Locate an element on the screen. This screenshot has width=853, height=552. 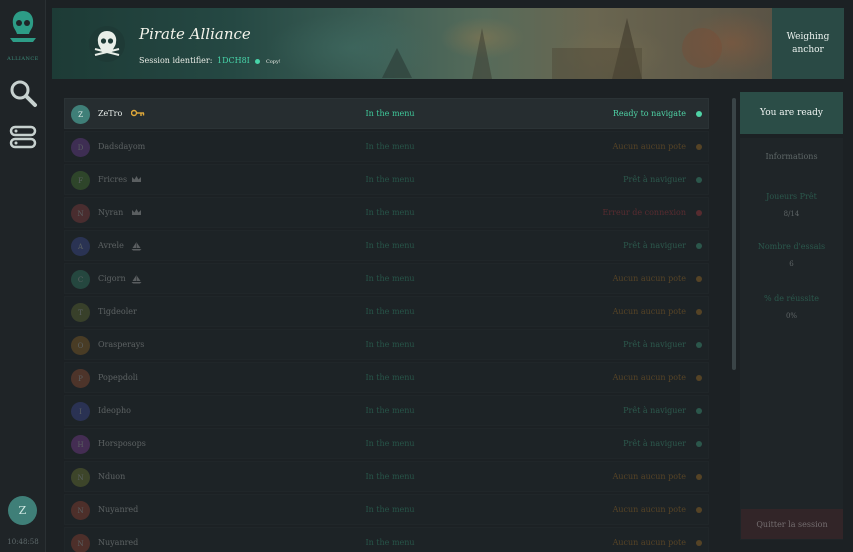
copy-icon is located at coordinates (258, 61).